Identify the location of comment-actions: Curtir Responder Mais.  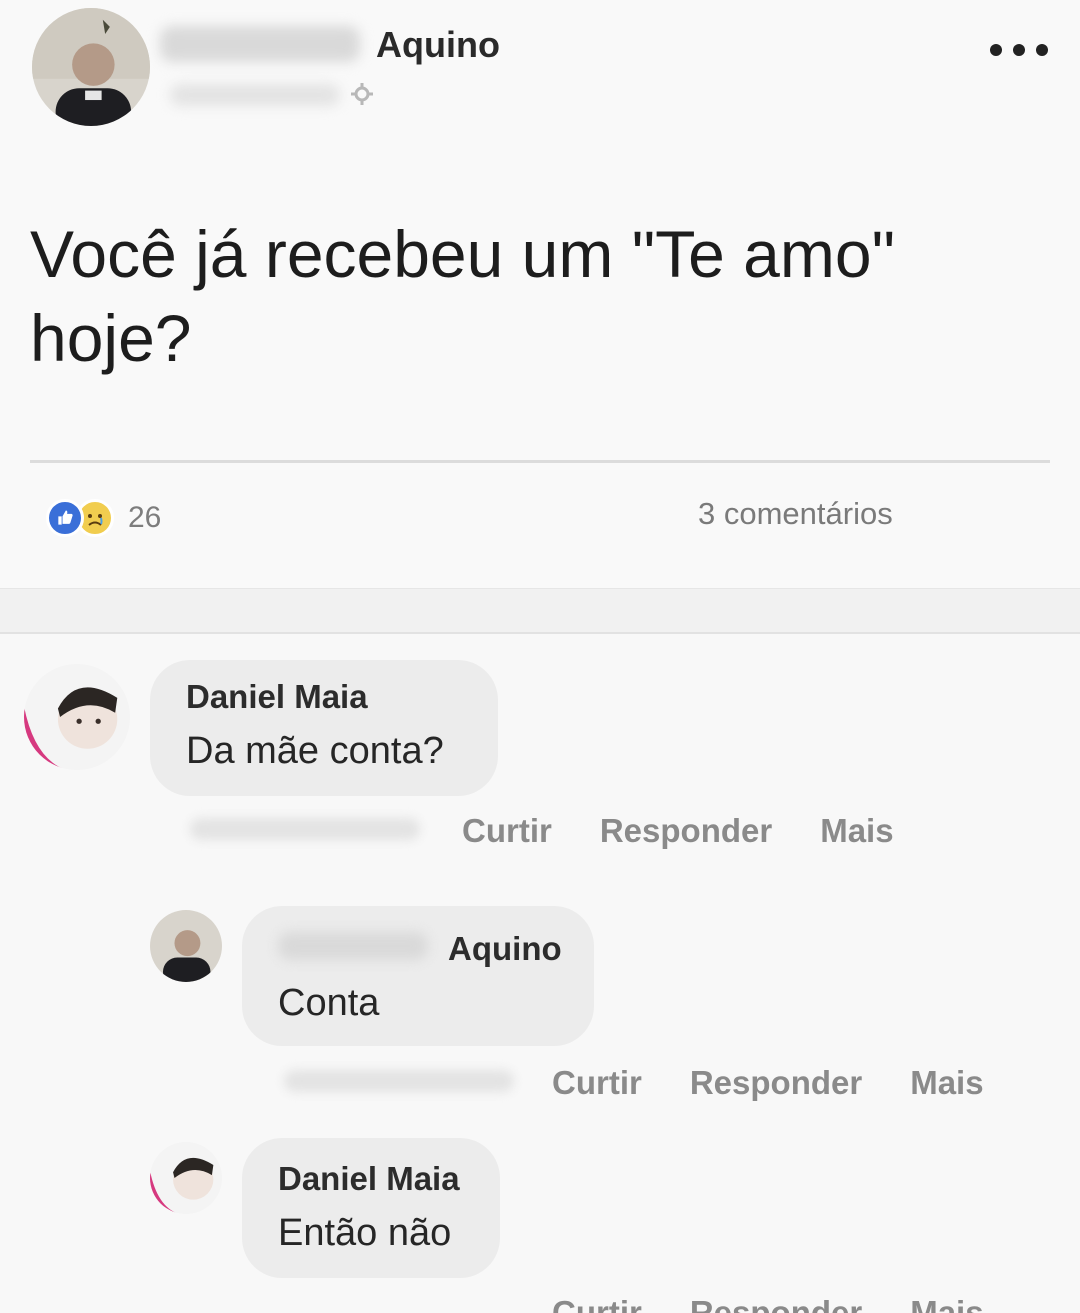
(678, 831).